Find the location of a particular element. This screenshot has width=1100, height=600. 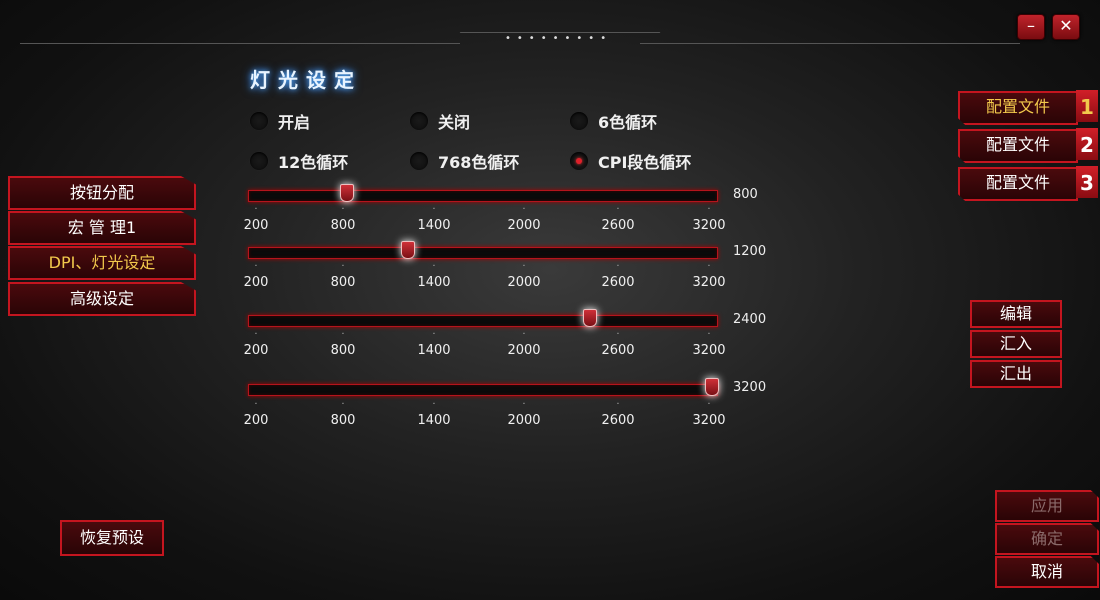

radio-mode-cpi: CPI段色循环 is located at coordinates (630, 161).